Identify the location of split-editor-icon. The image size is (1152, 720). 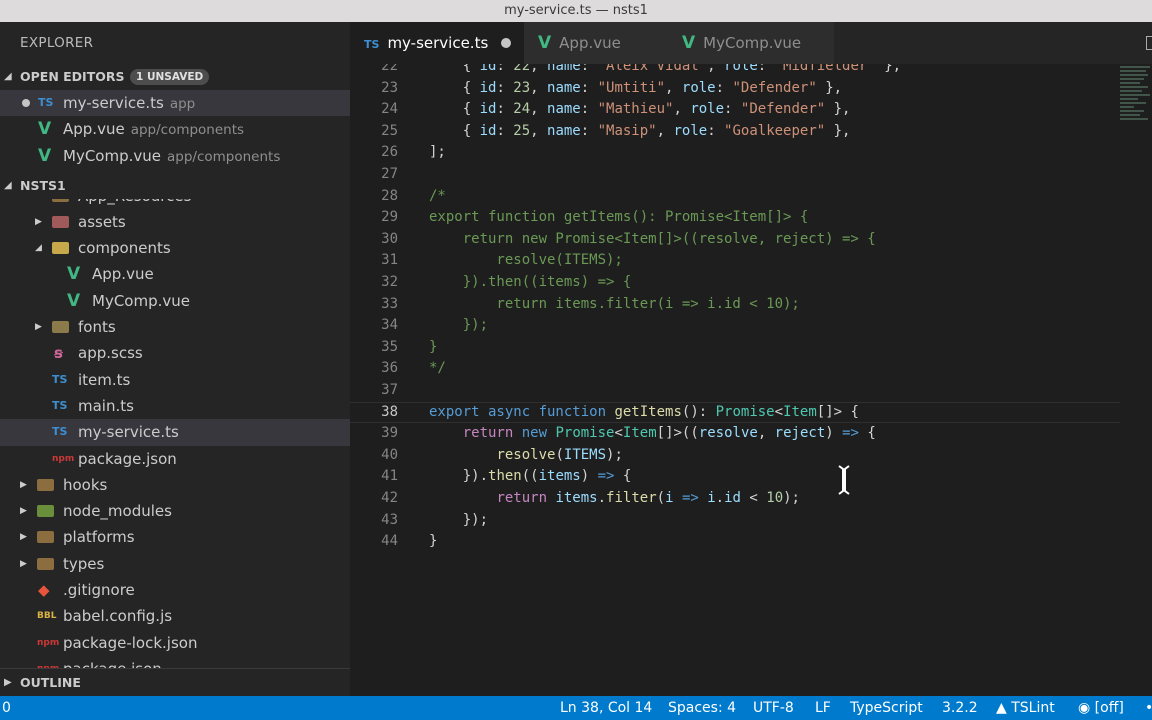
(1149, 43).